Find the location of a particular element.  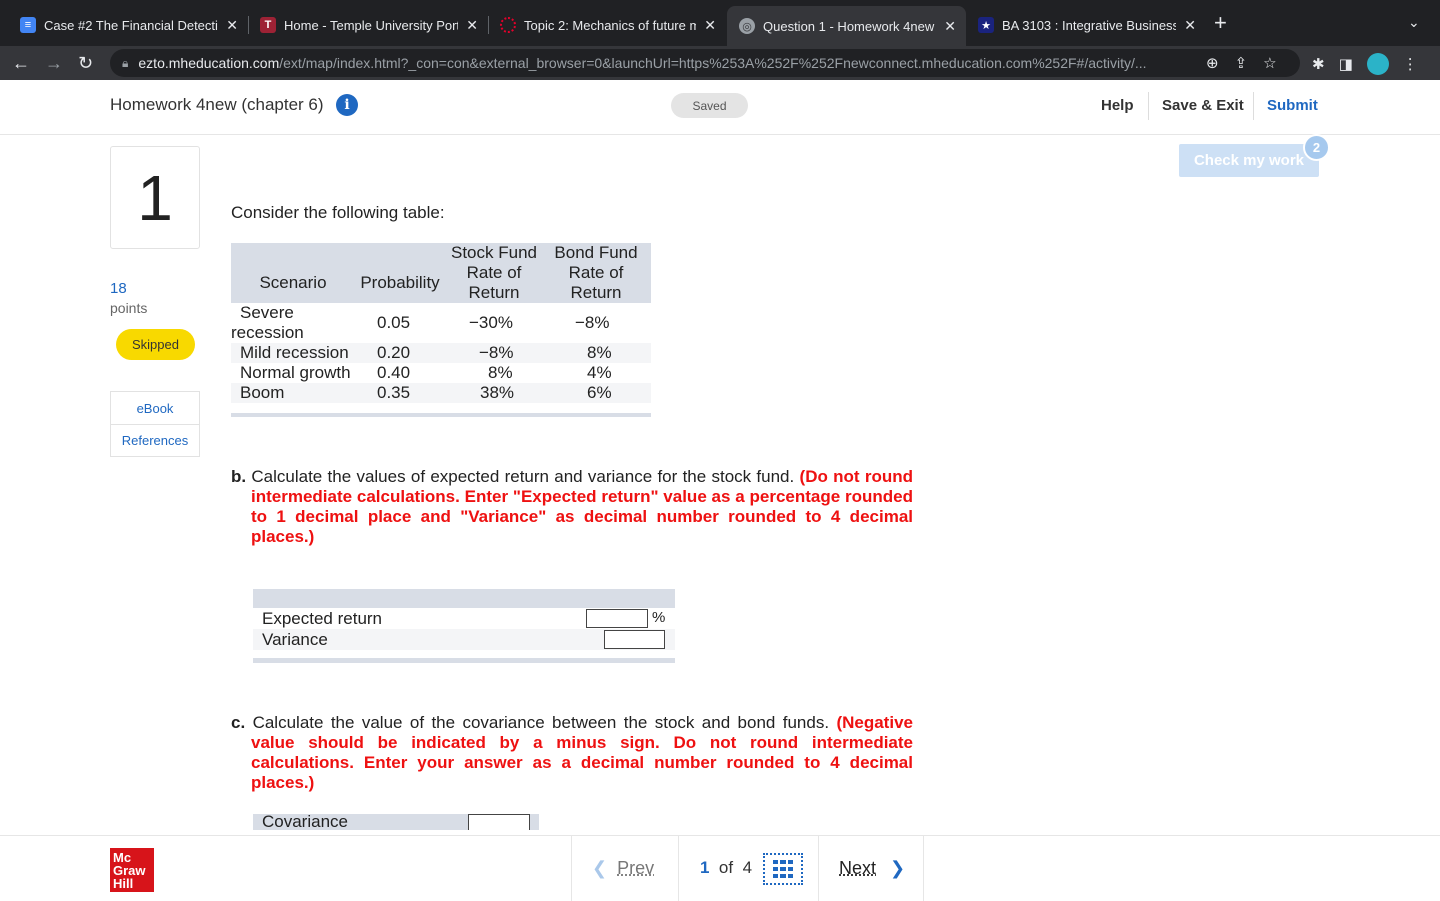

cell-probability: 0.05 is located at coordinates (394, 322).